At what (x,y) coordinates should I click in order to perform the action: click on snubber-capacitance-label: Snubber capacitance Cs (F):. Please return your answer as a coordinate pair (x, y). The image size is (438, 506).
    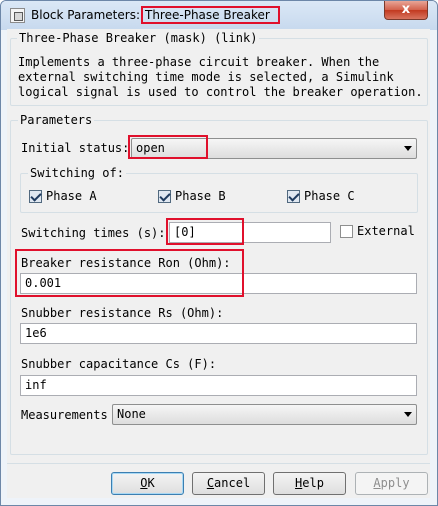
    Looking at the image, I should click on (119, 364).